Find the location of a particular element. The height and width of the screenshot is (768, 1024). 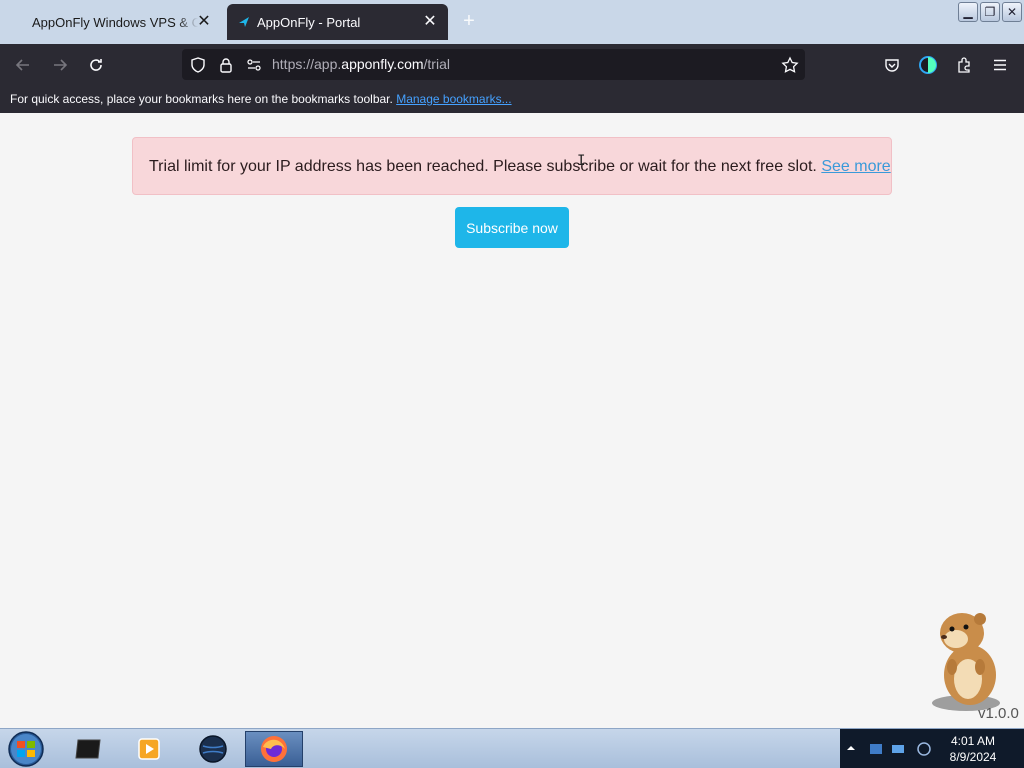

tab-title: AppOnFly Windows VPS & Clou is located at coordinates (115, 22).